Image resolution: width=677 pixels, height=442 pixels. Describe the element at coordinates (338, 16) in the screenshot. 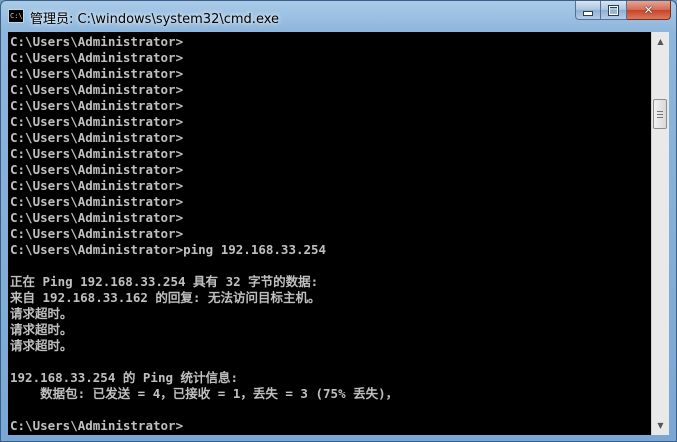

I see `title-bar: C:\ 管理员: C:\windows\system32\cmd.exe ✕` at that location.